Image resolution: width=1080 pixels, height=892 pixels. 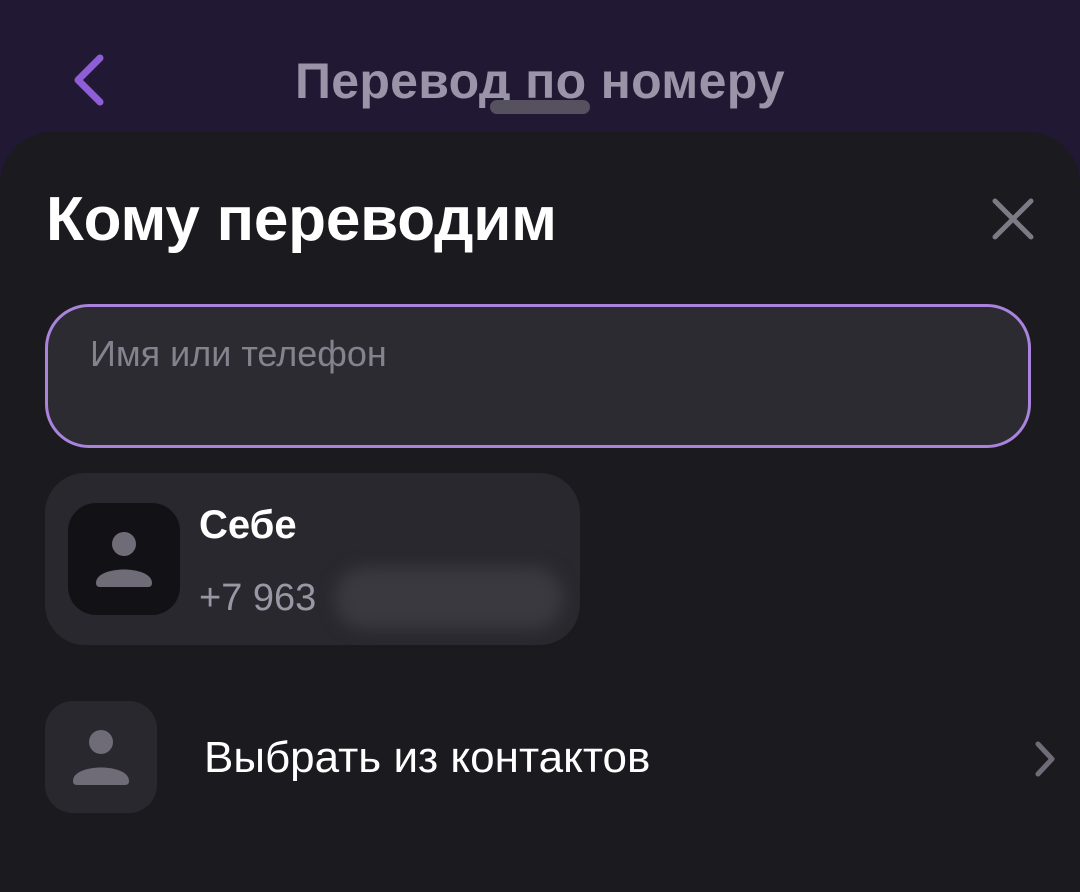 I want to click on self-avatar, so click(x=124, y=559).